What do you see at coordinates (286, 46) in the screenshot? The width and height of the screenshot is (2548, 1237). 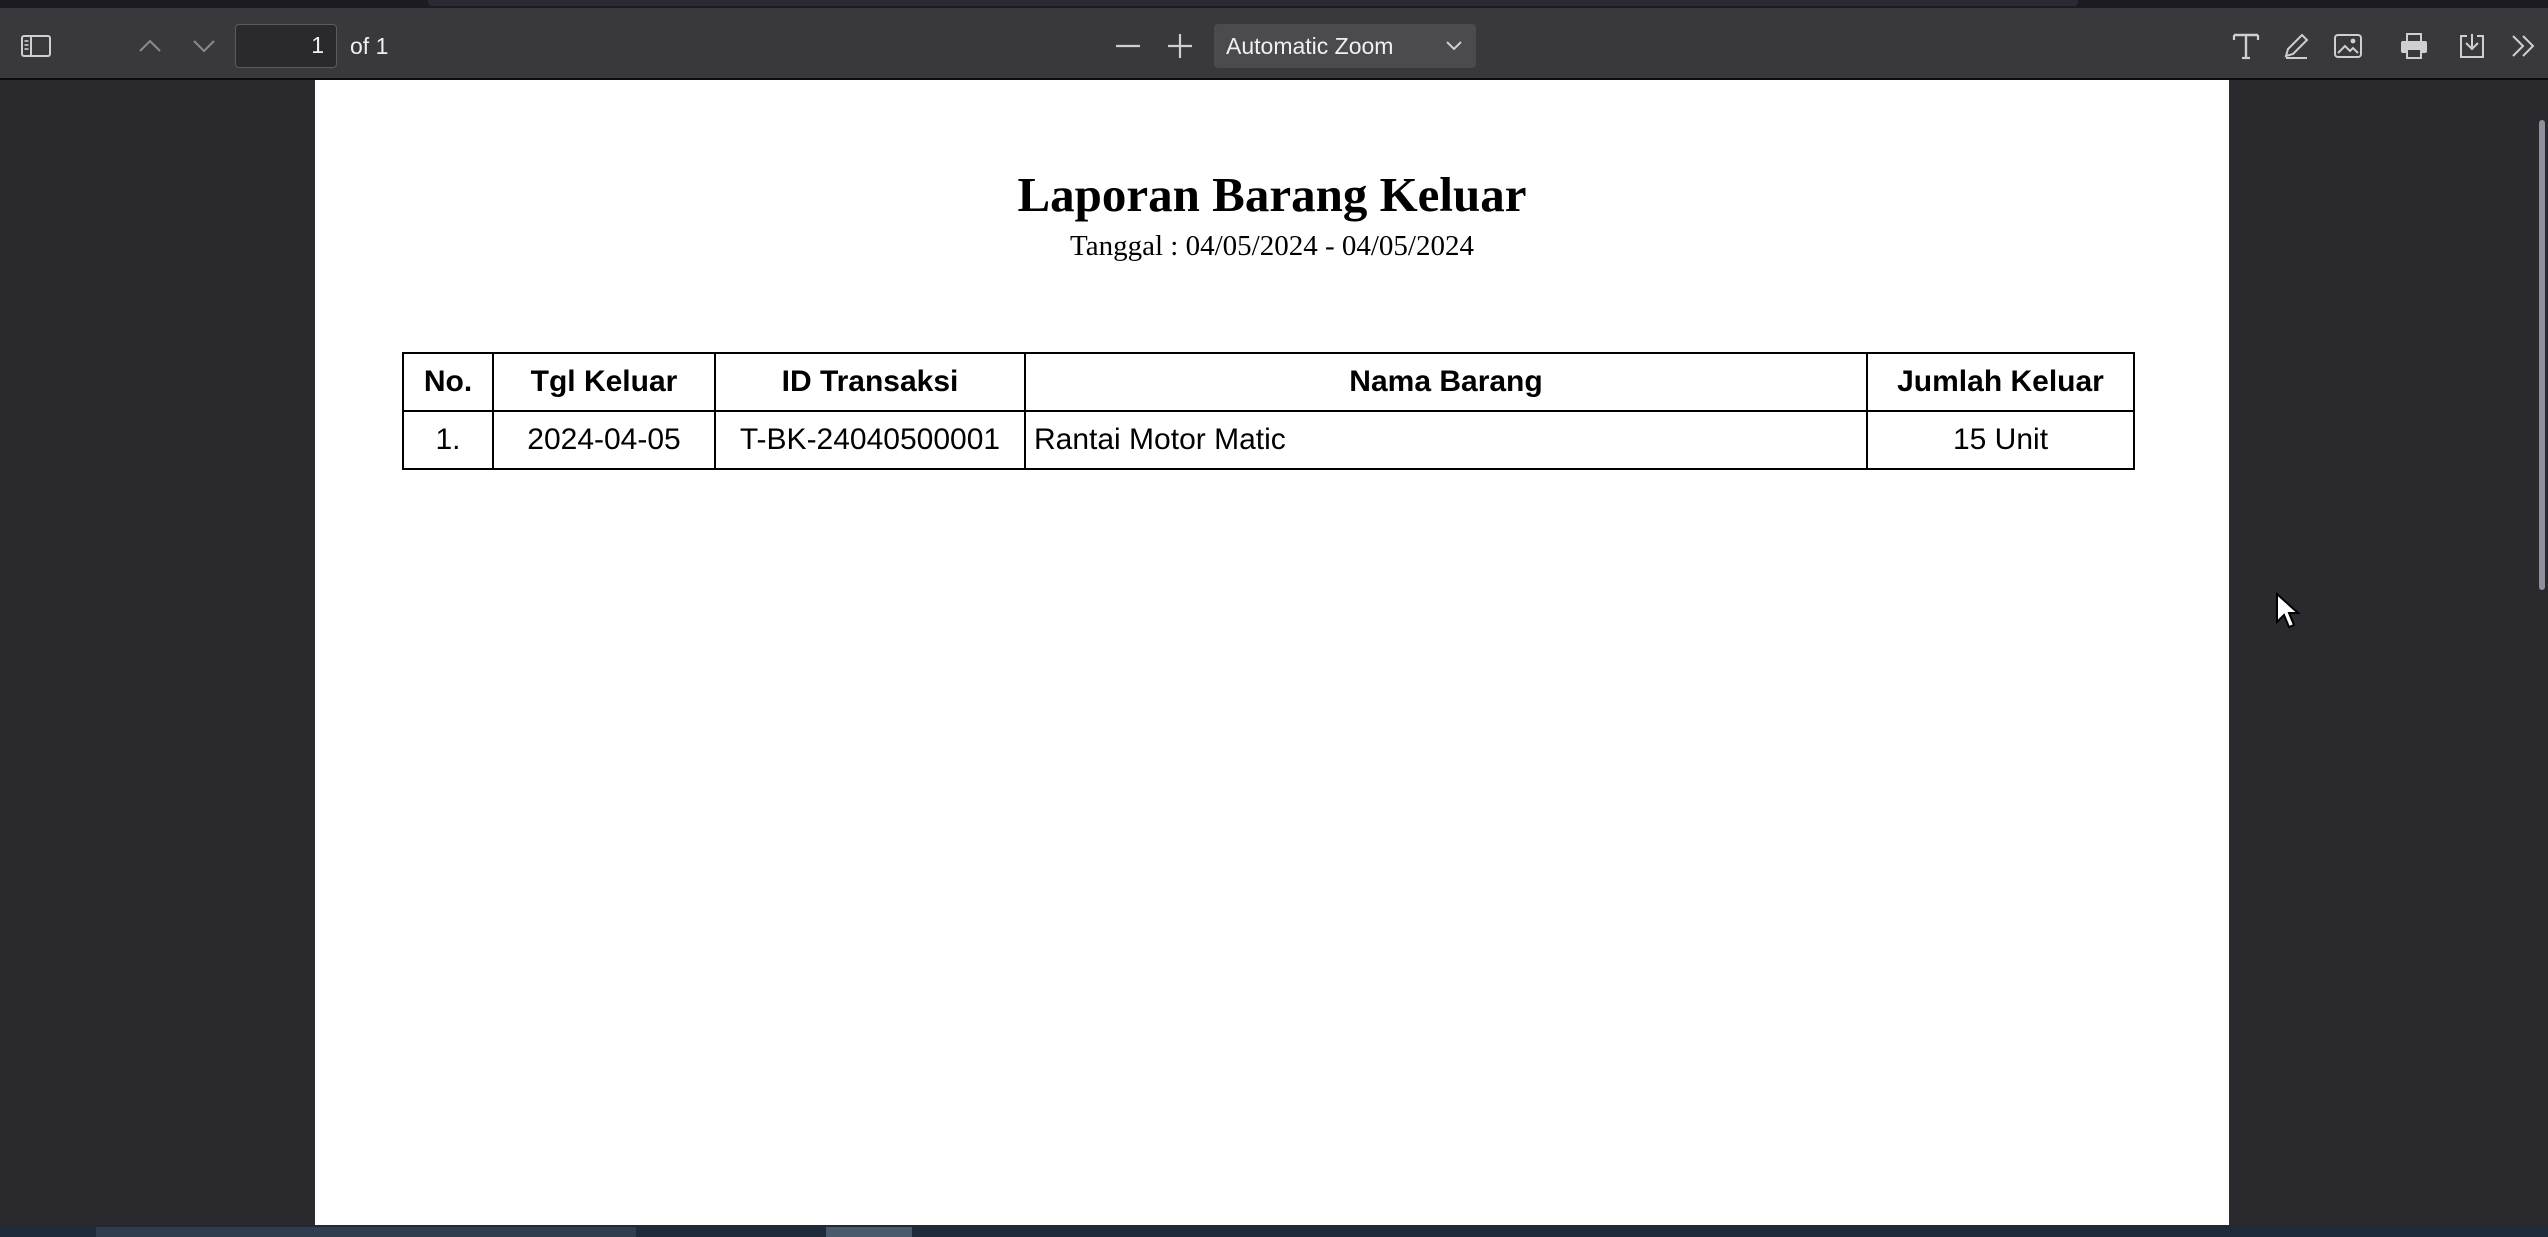 I see `page-number-input: 1` at bounding box center [286, 46].